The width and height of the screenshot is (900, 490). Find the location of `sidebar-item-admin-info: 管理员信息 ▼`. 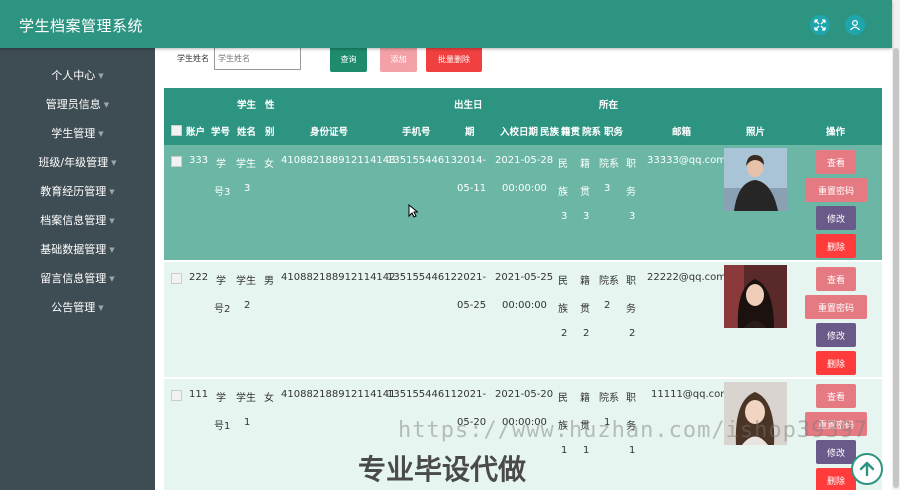

sidebar-item-admin-info: 管理员信息 ▼ is located at coordinates (77, 104).